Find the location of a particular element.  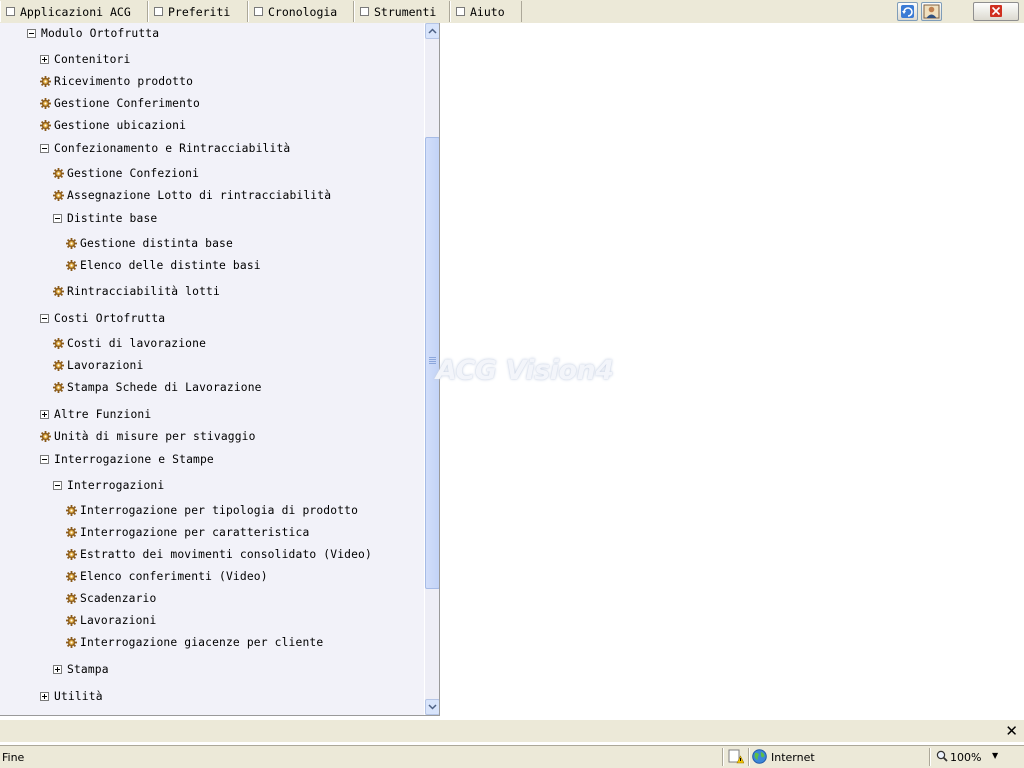

tree-node-label: Interrogazioni is located at coordinates (116, 485).